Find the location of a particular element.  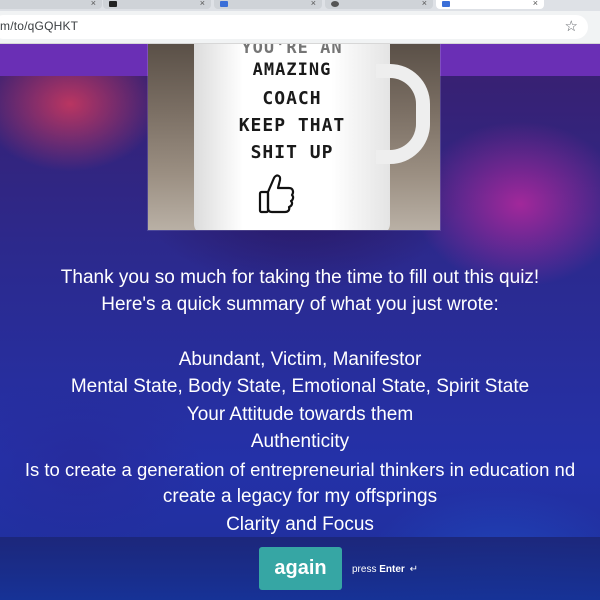

press-enter-hint: press Enter ↵ is located at coordinates (385, 569).